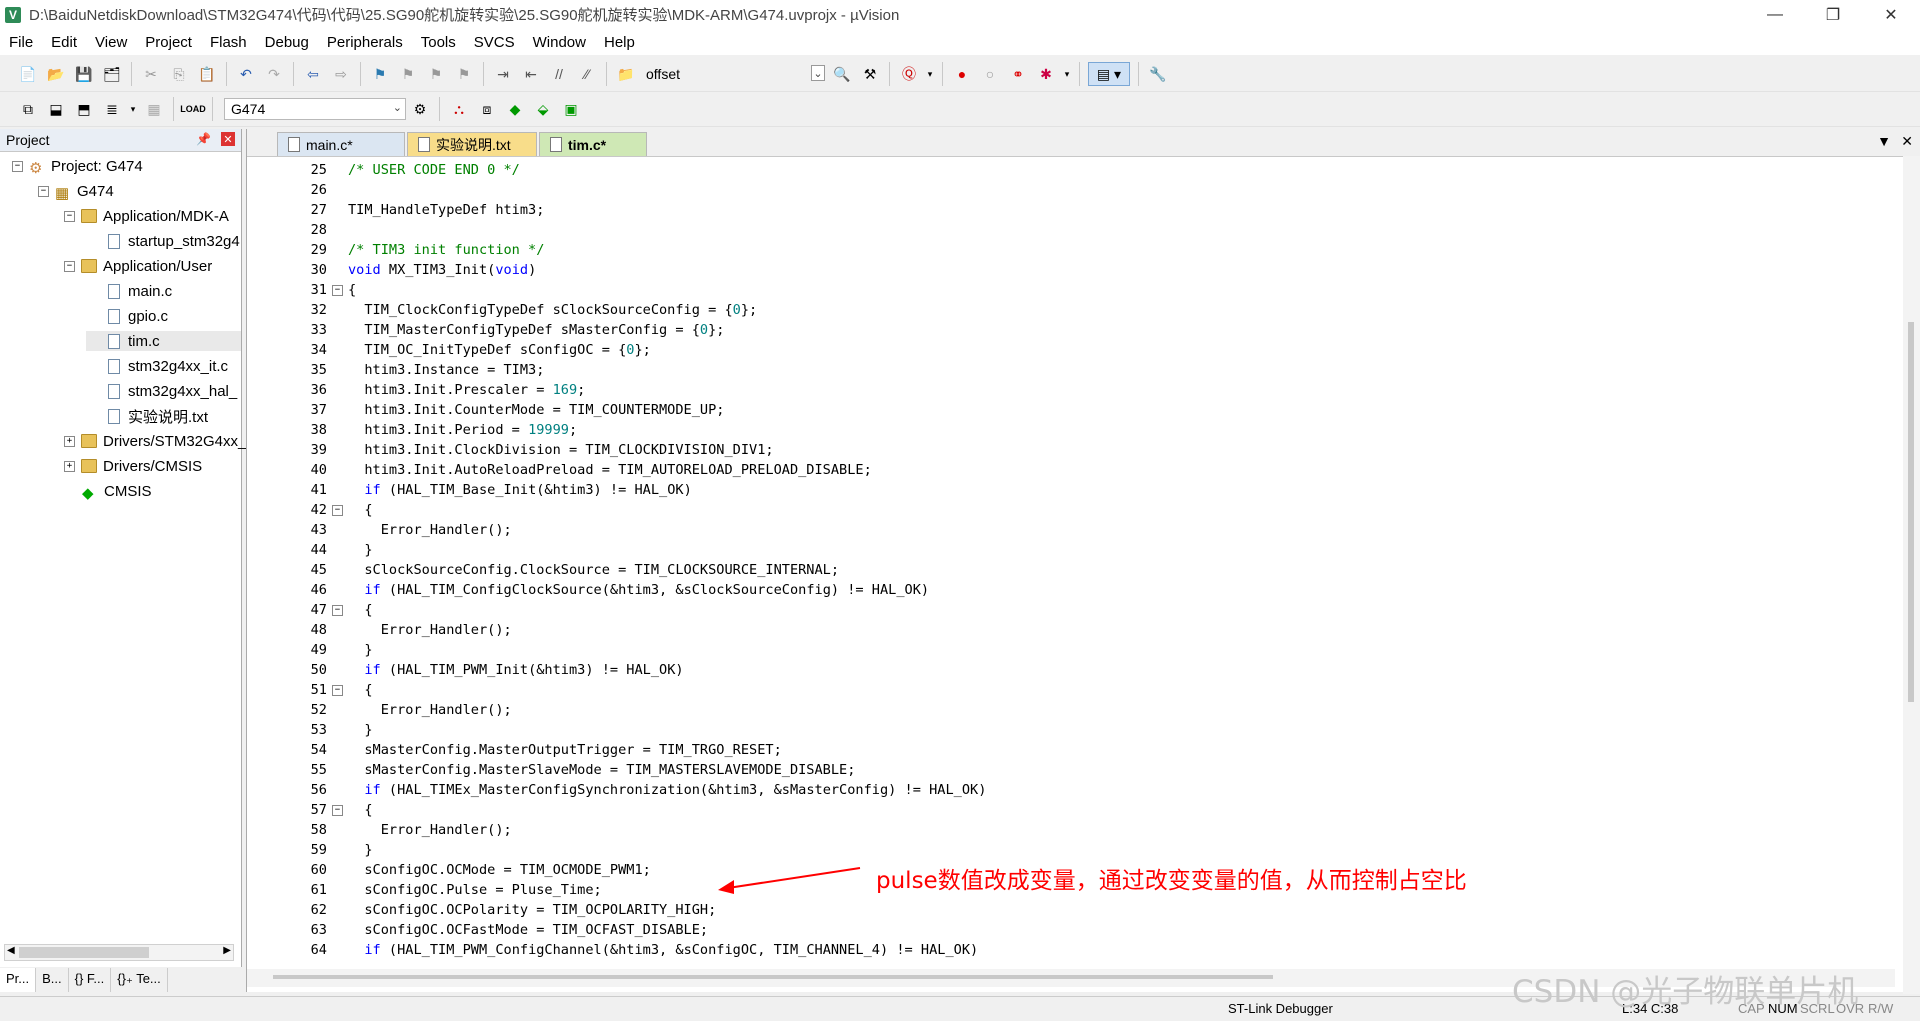  Describe the element at coordinates (626, 74) in the screenshot. I see `find-in-files-icon: 📁` at that location.